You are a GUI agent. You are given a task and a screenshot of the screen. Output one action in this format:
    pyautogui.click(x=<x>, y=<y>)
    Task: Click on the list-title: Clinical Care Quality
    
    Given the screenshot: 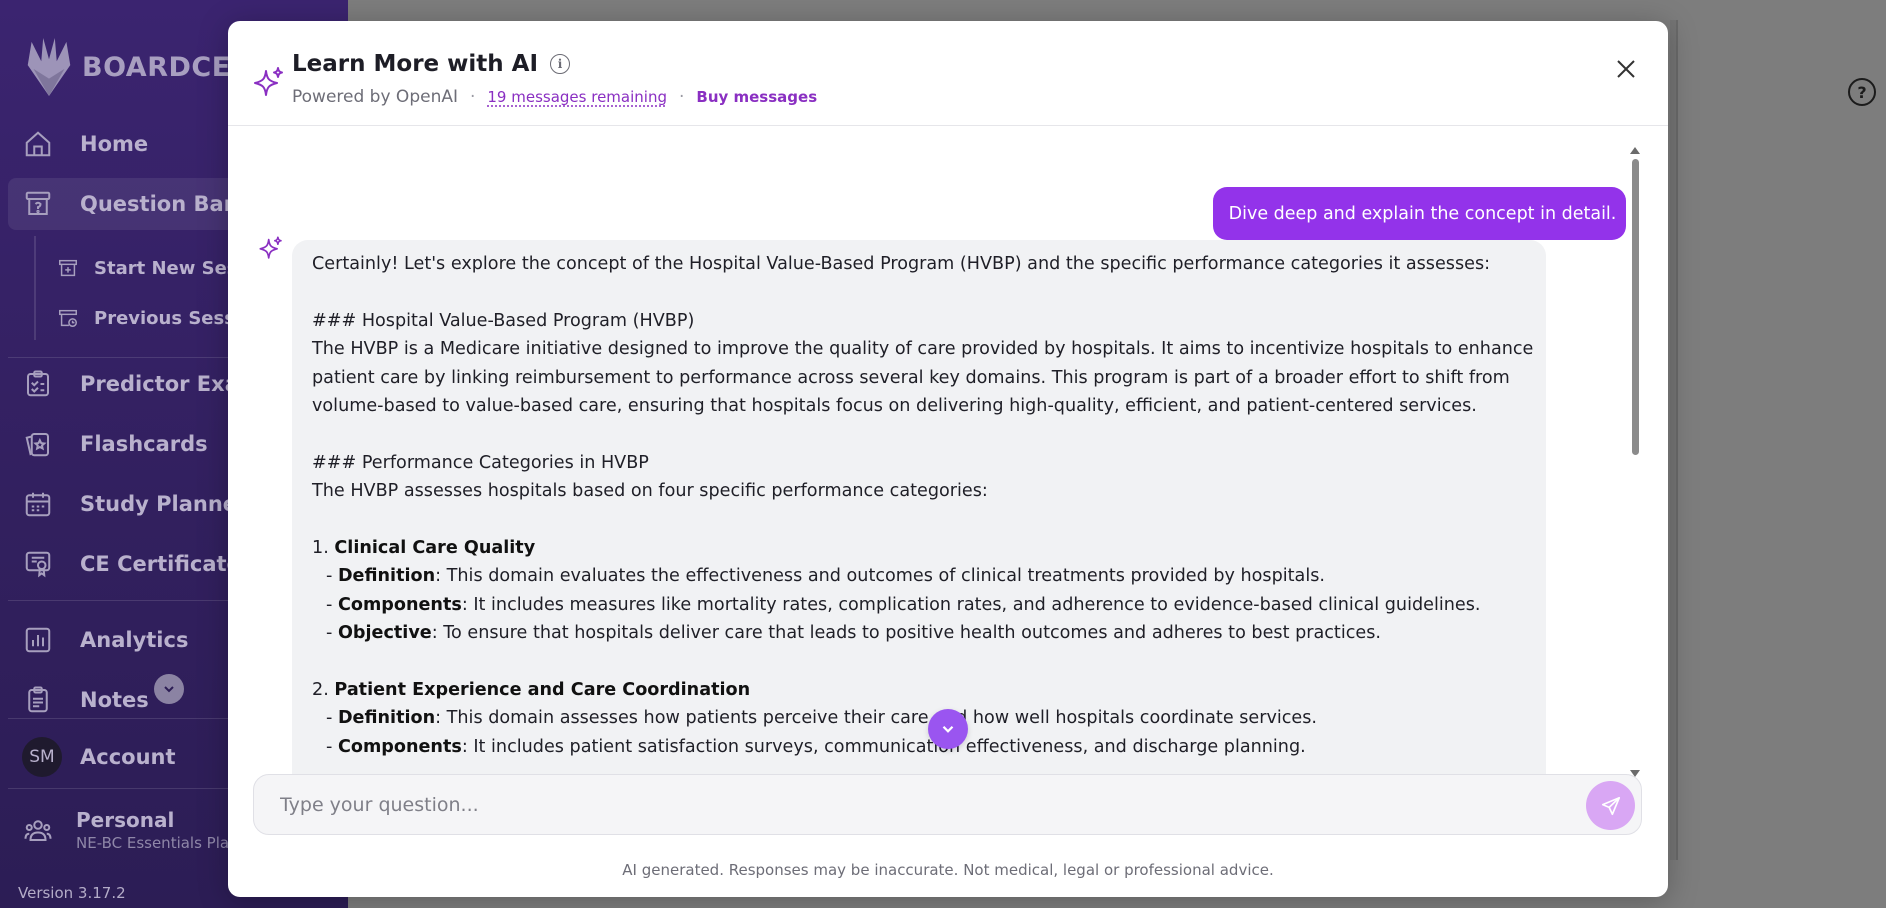 What is the action you would take?
    pyautogui.click(x=435, y=547)
    